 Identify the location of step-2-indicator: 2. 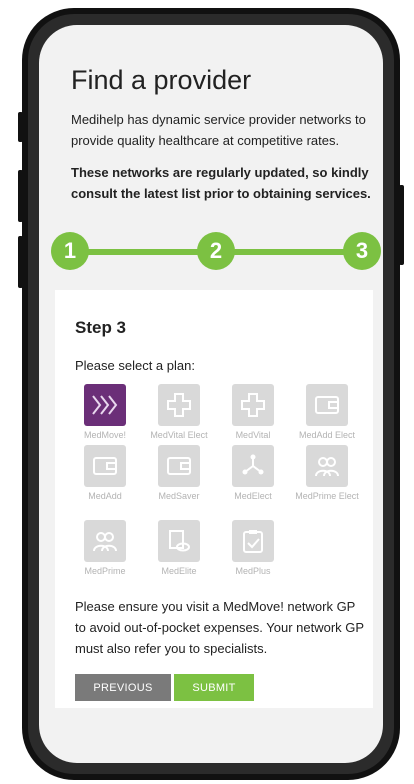
(216, 251).